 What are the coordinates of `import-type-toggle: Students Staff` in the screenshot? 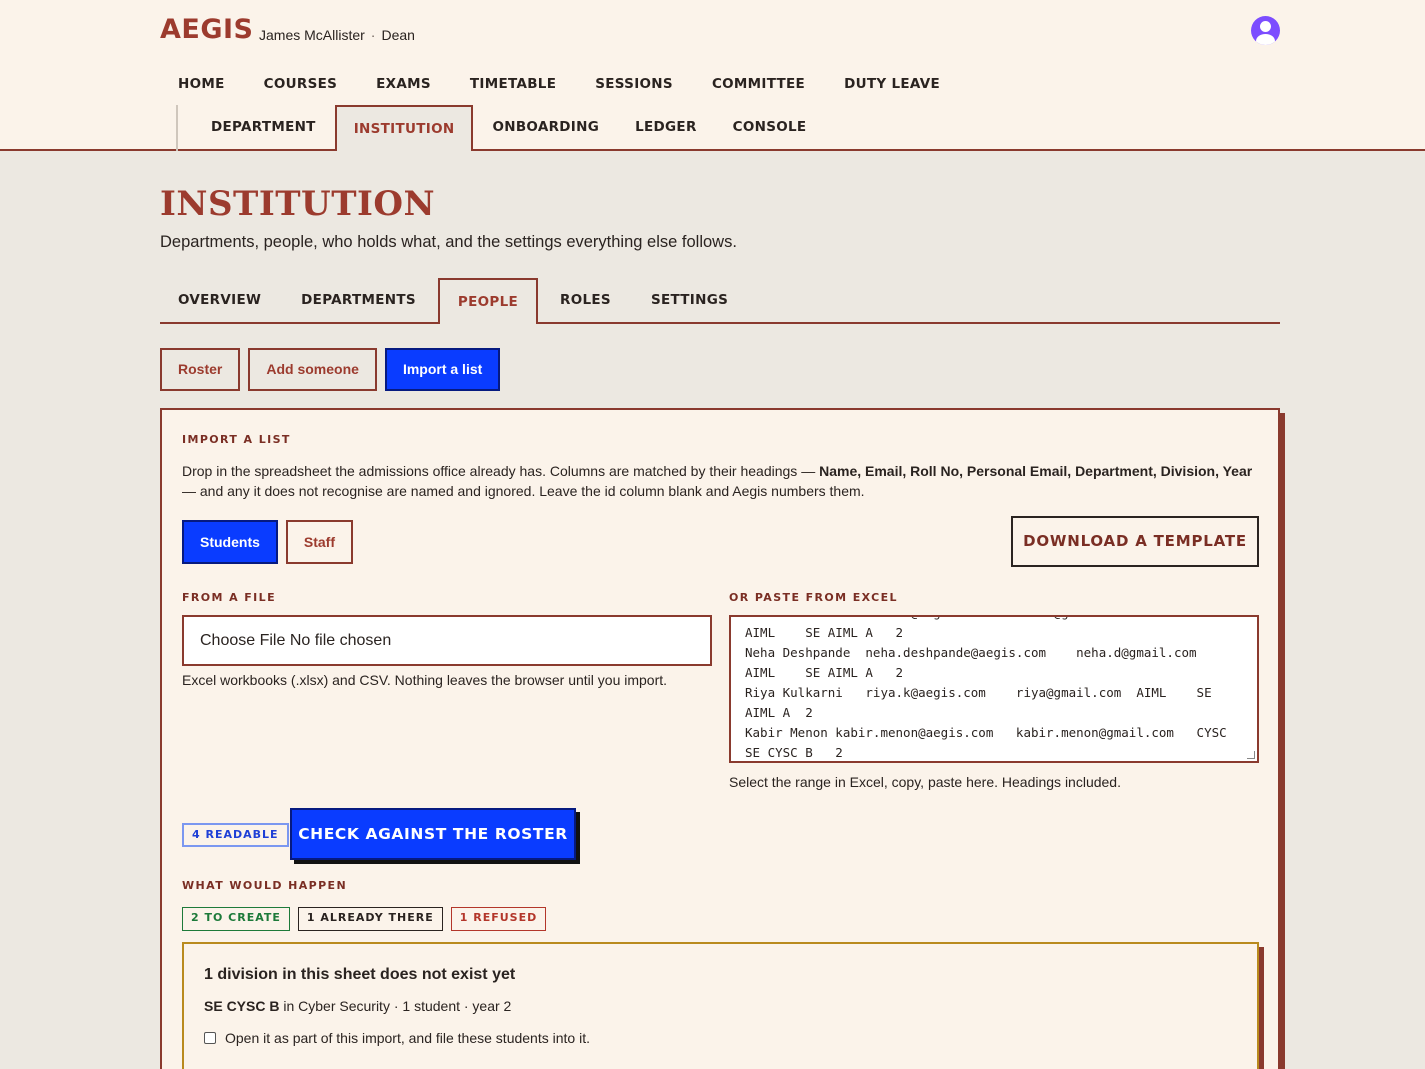 It's located at (271, 542).